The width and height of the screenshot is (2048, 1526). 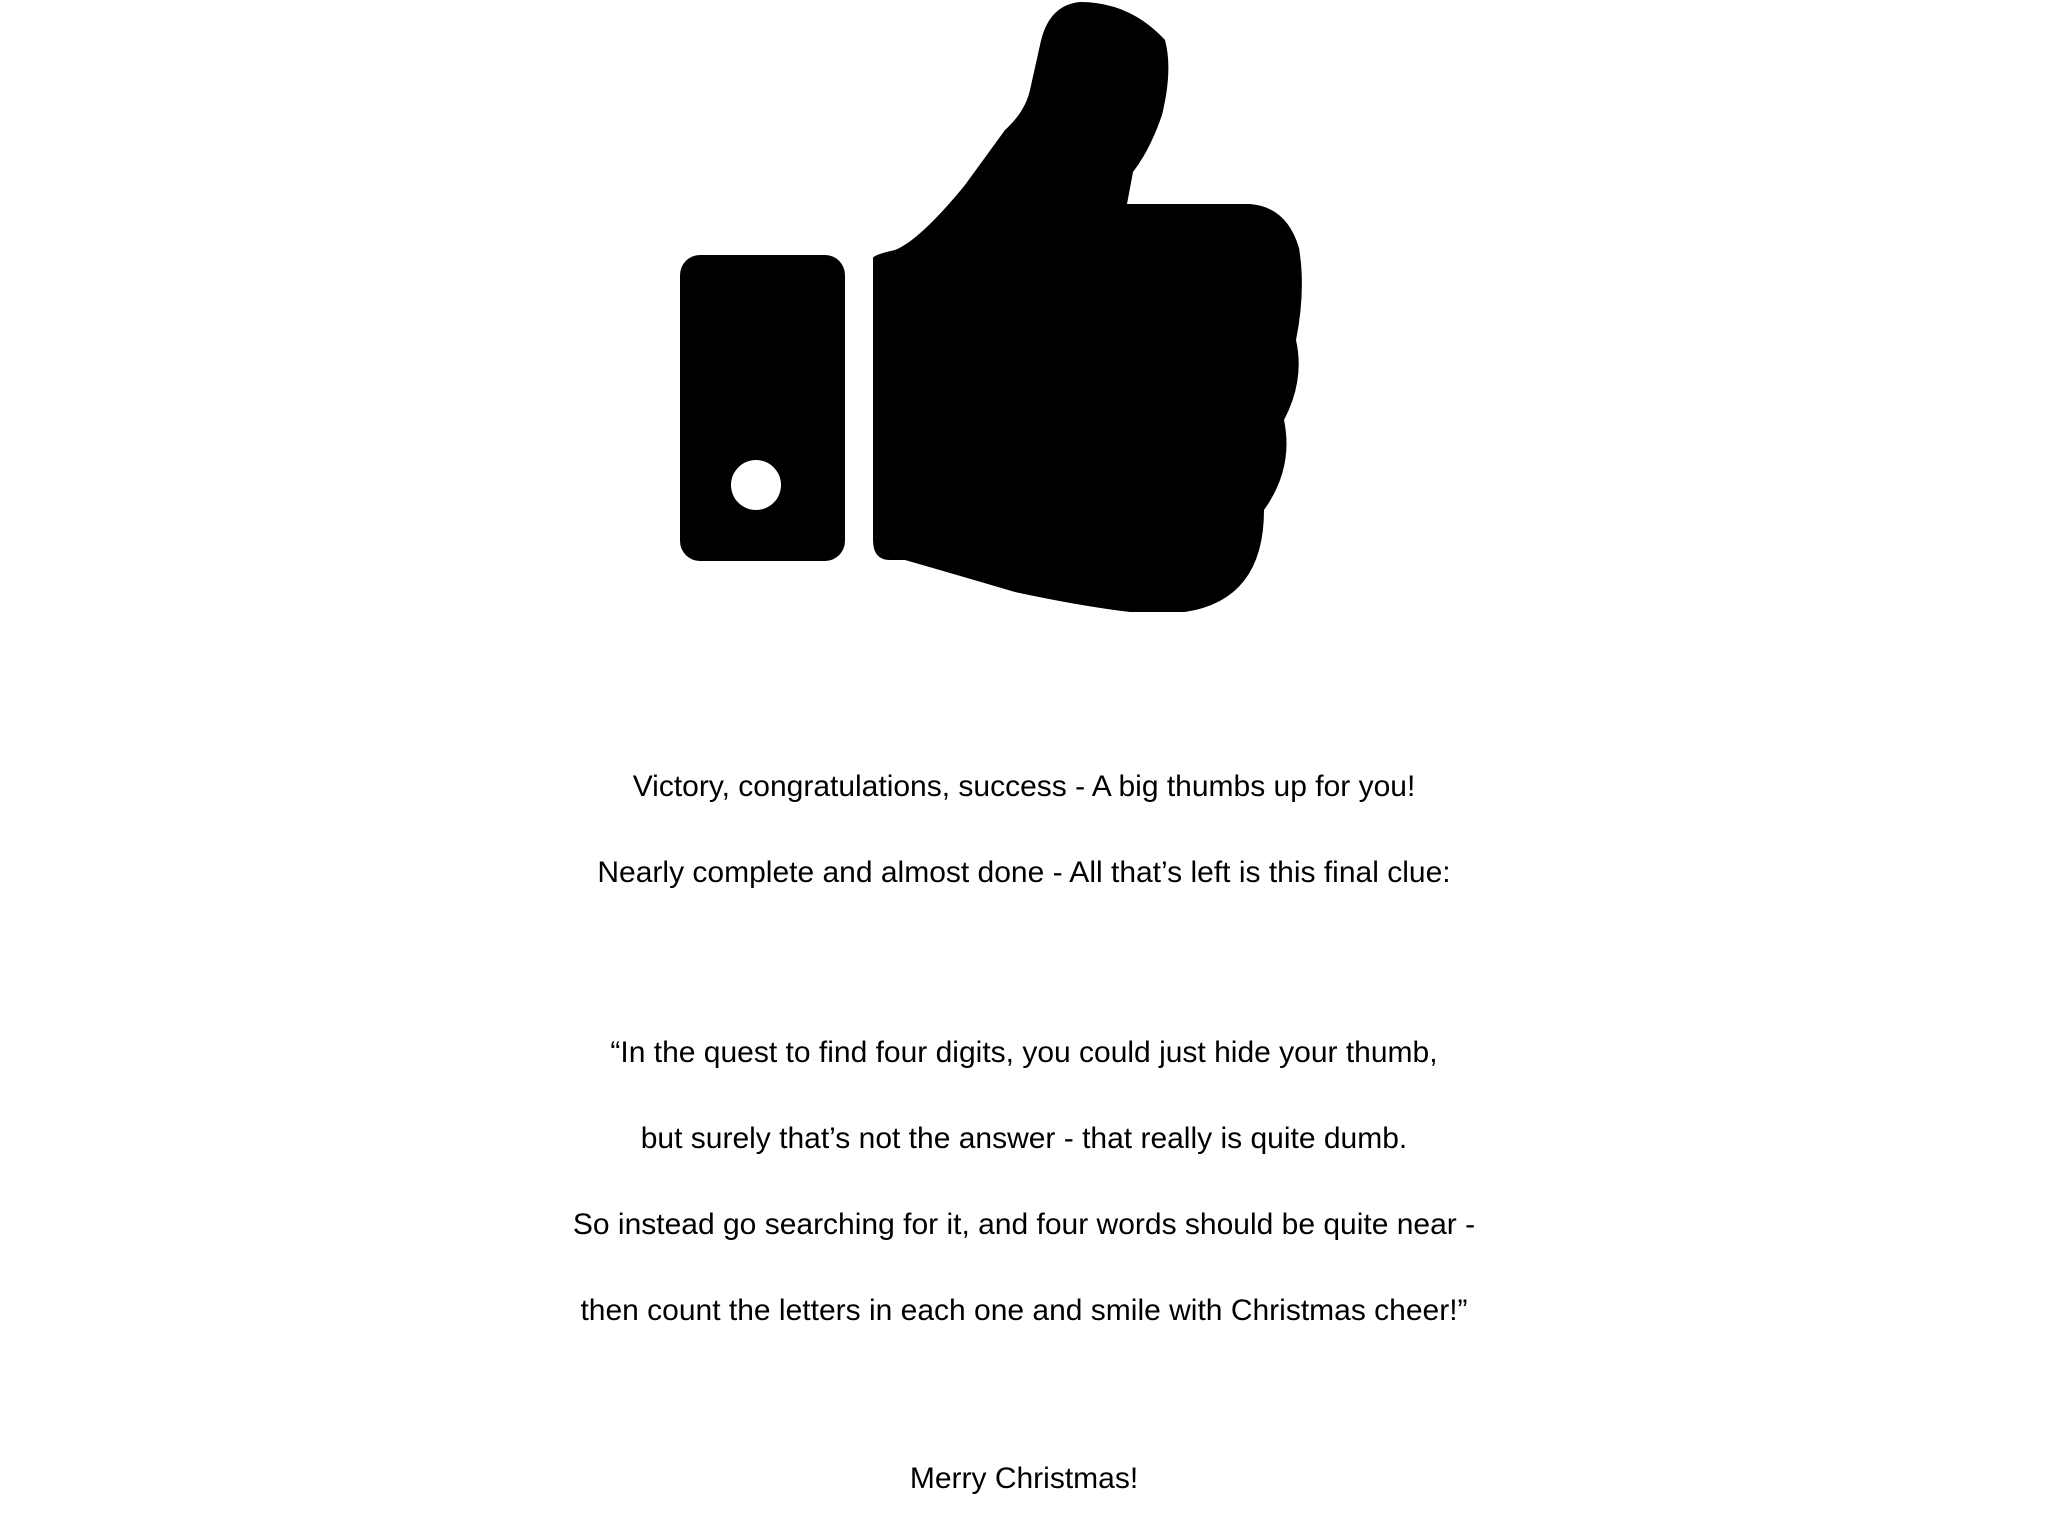 I want to click on thumbs-up-cuff, so click(x=762, y=408).